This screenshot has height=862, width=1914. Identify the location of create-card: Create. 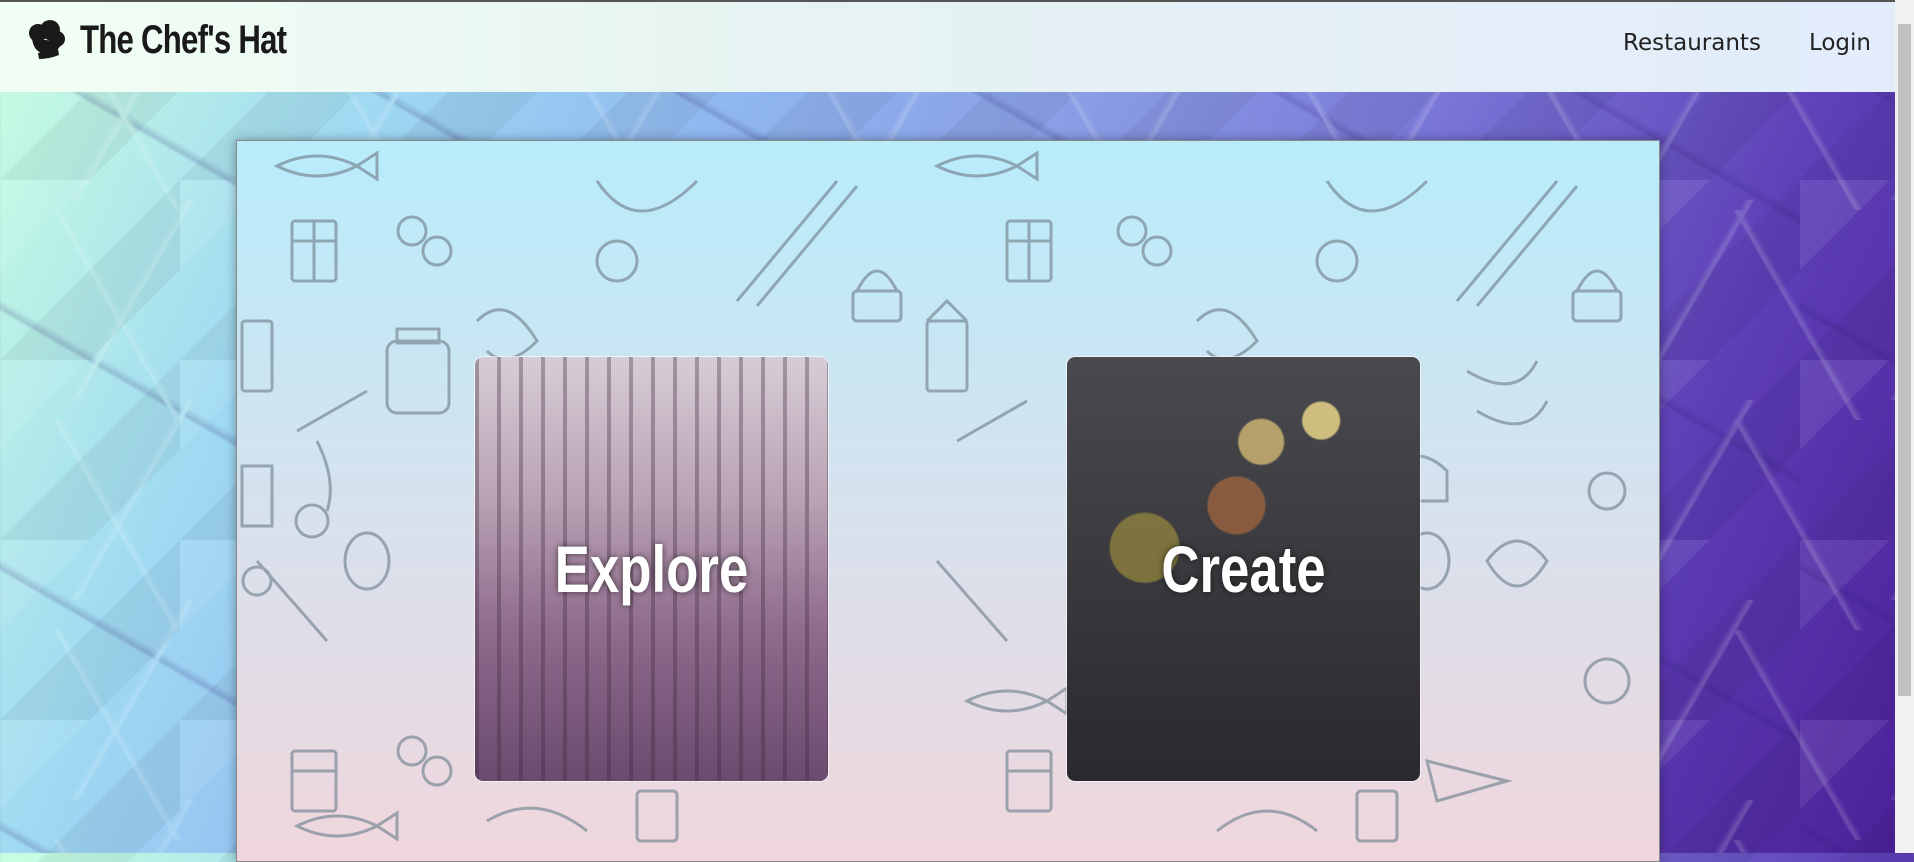
(1243, 569).